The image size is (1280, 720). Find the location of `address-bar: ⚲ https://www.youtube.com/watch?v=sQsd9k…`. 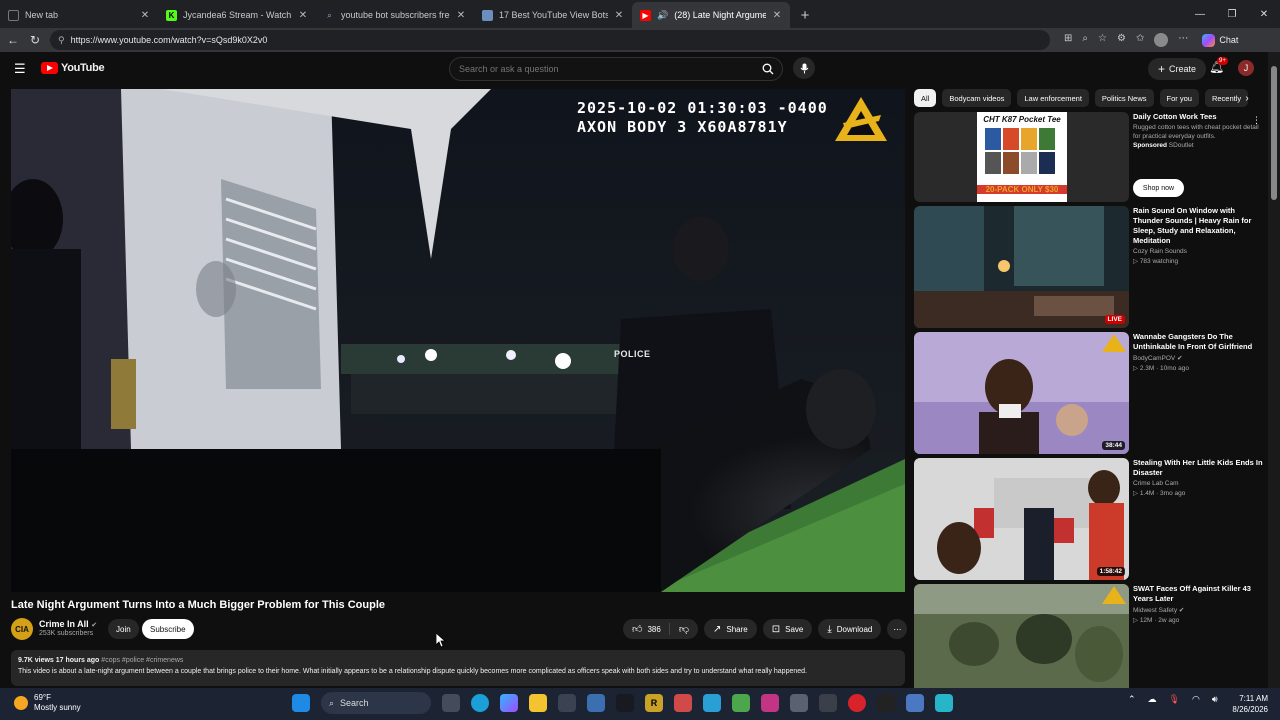

address-bar: ⚲ https://www.youtube.com/watch?v=sQsd9k… is located at coordinates (550, 40).